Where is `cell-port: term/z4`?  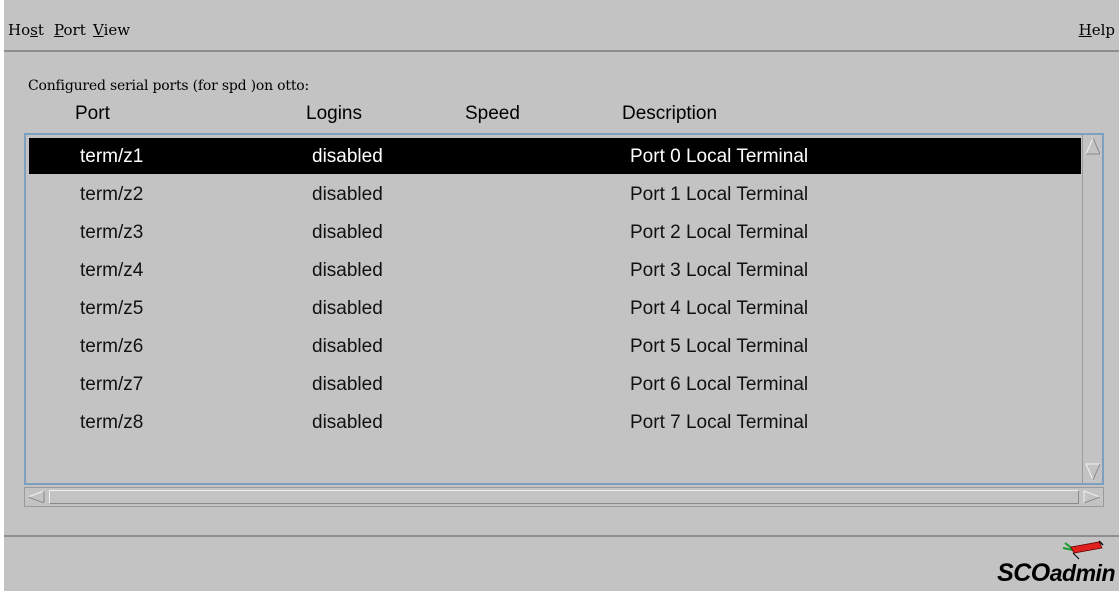 cell-port: term/z4 is located at coordinates (112, 270).